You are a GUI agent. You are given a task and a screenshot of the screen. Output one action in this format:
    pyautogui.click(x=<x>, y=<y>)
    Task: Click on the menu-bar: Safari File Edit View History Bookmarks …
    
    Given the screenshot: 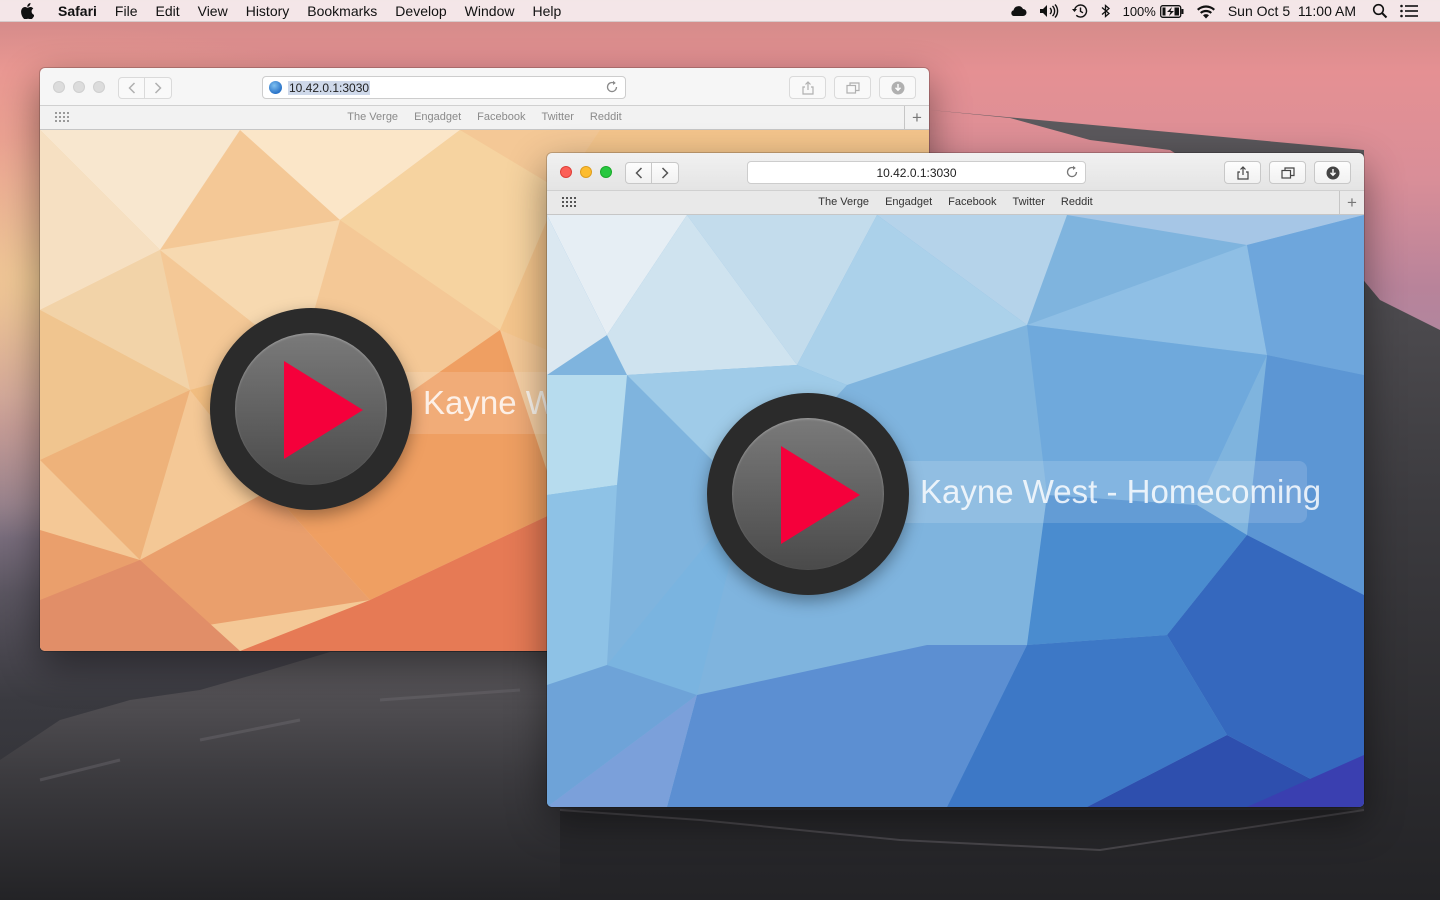 What is the action you would take?
    pyautogui.click(x=720, y=11)
    